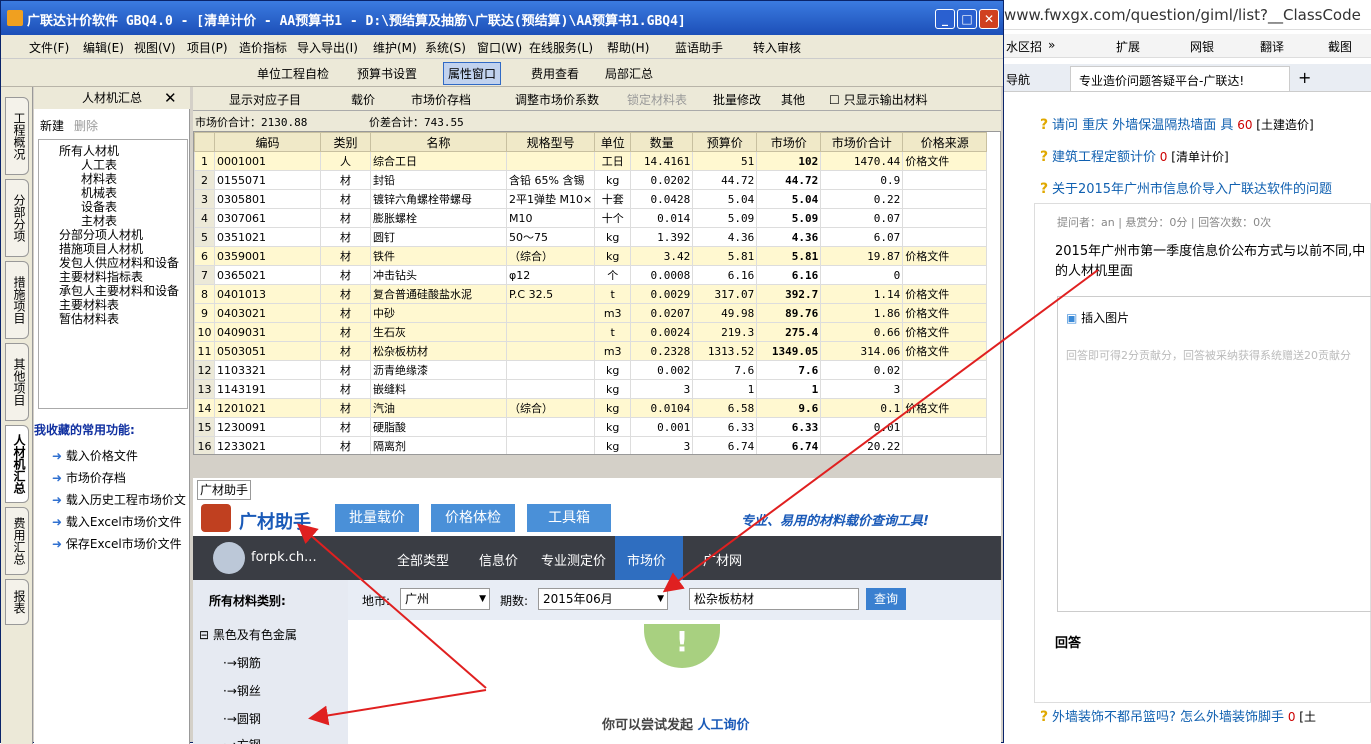  What do you see at coordinates (880, 431) in the screenshot?
I see `arrow-to-period` at bounding box center [880, 431].